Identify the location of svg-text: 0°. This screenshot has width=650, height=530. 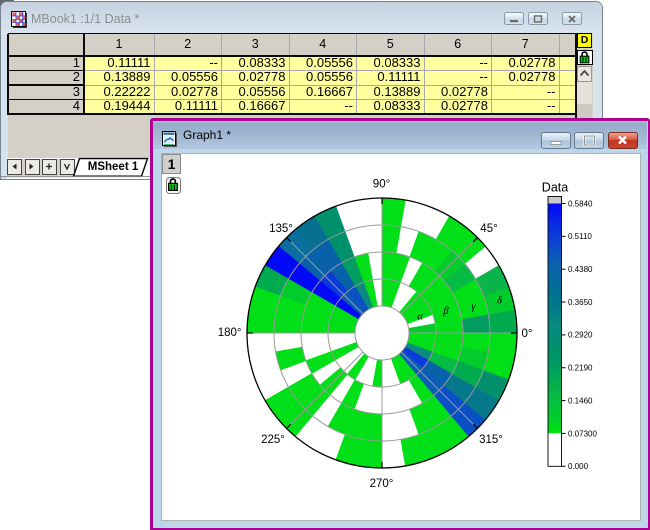
(527, 334).